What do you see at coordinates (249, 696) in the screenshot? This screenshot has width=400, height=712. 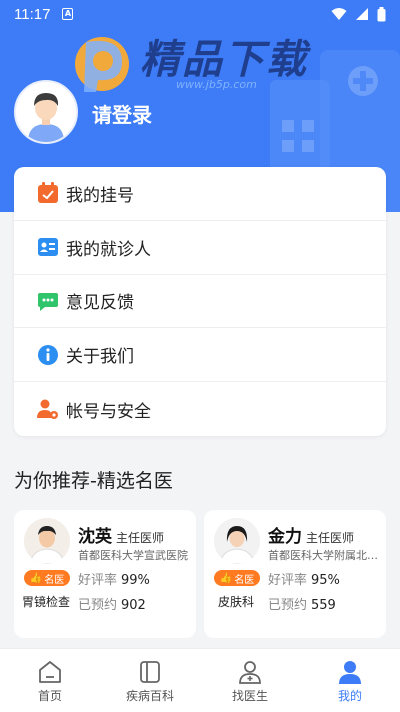 I see `tab-label: 找医生` at bounding box center [249, 696].